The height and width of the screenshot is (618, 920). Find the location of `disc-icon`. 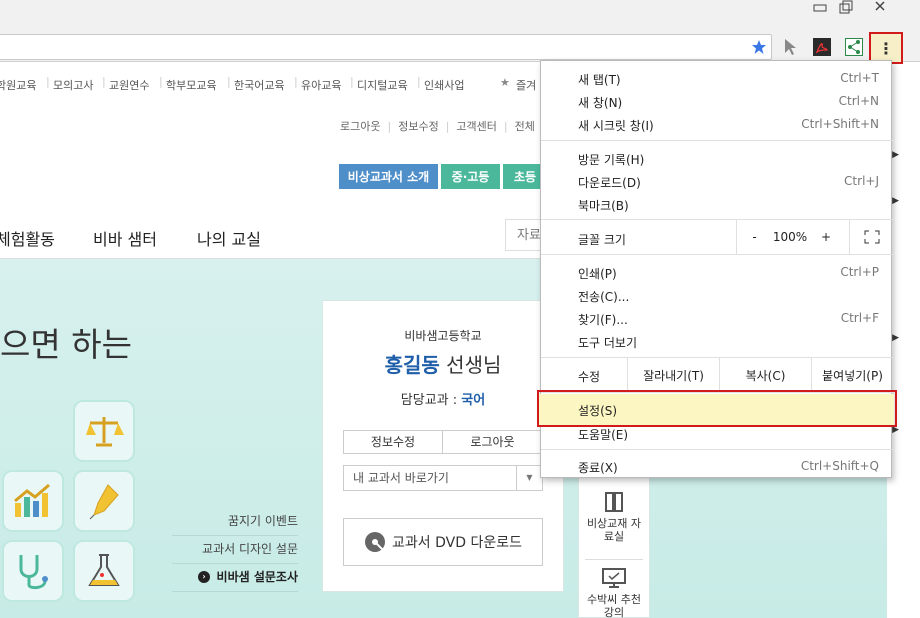

disc-icon is located at coordinates (375, 542).